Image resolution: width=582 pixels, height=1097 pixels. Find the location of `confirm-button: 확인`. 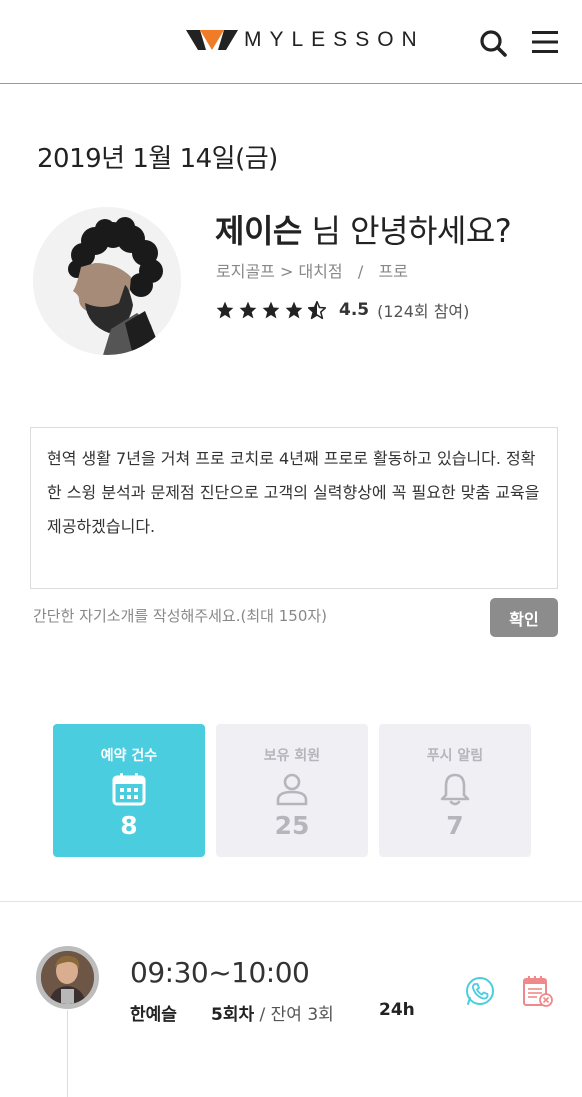

confirm-button: 확인 is located at coordinates (524, 617).